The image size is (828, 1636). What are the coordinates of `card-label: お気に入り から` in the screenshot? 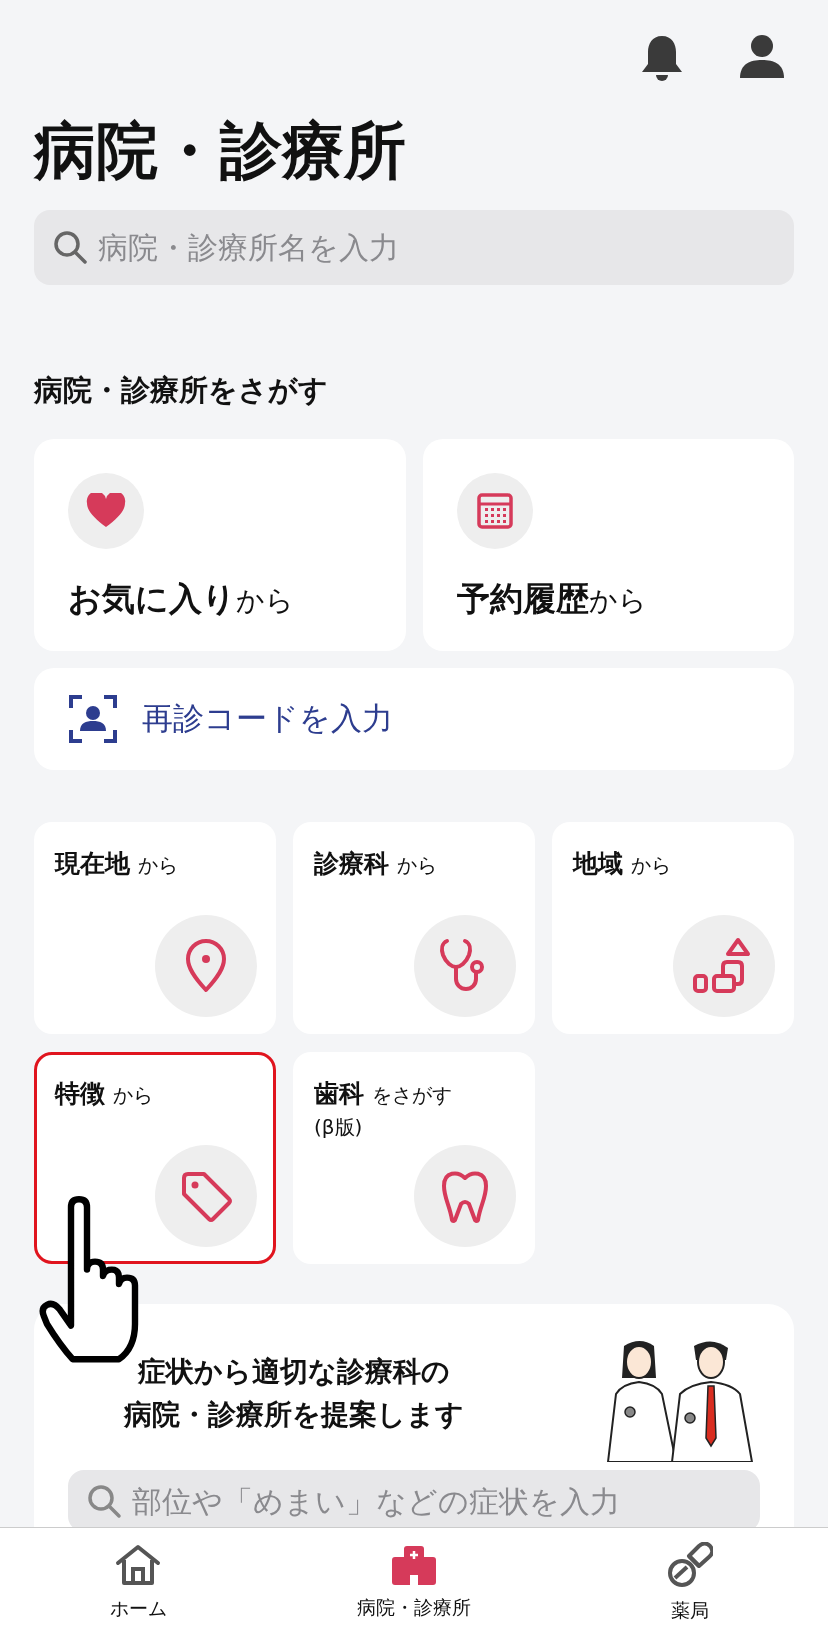 It's located at (181, 599).